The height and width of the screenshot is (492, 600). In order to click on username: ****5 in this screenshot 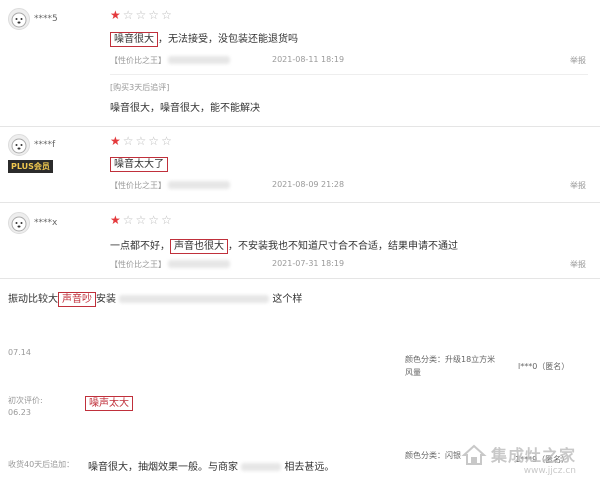, I will do `click(46, 19)`.